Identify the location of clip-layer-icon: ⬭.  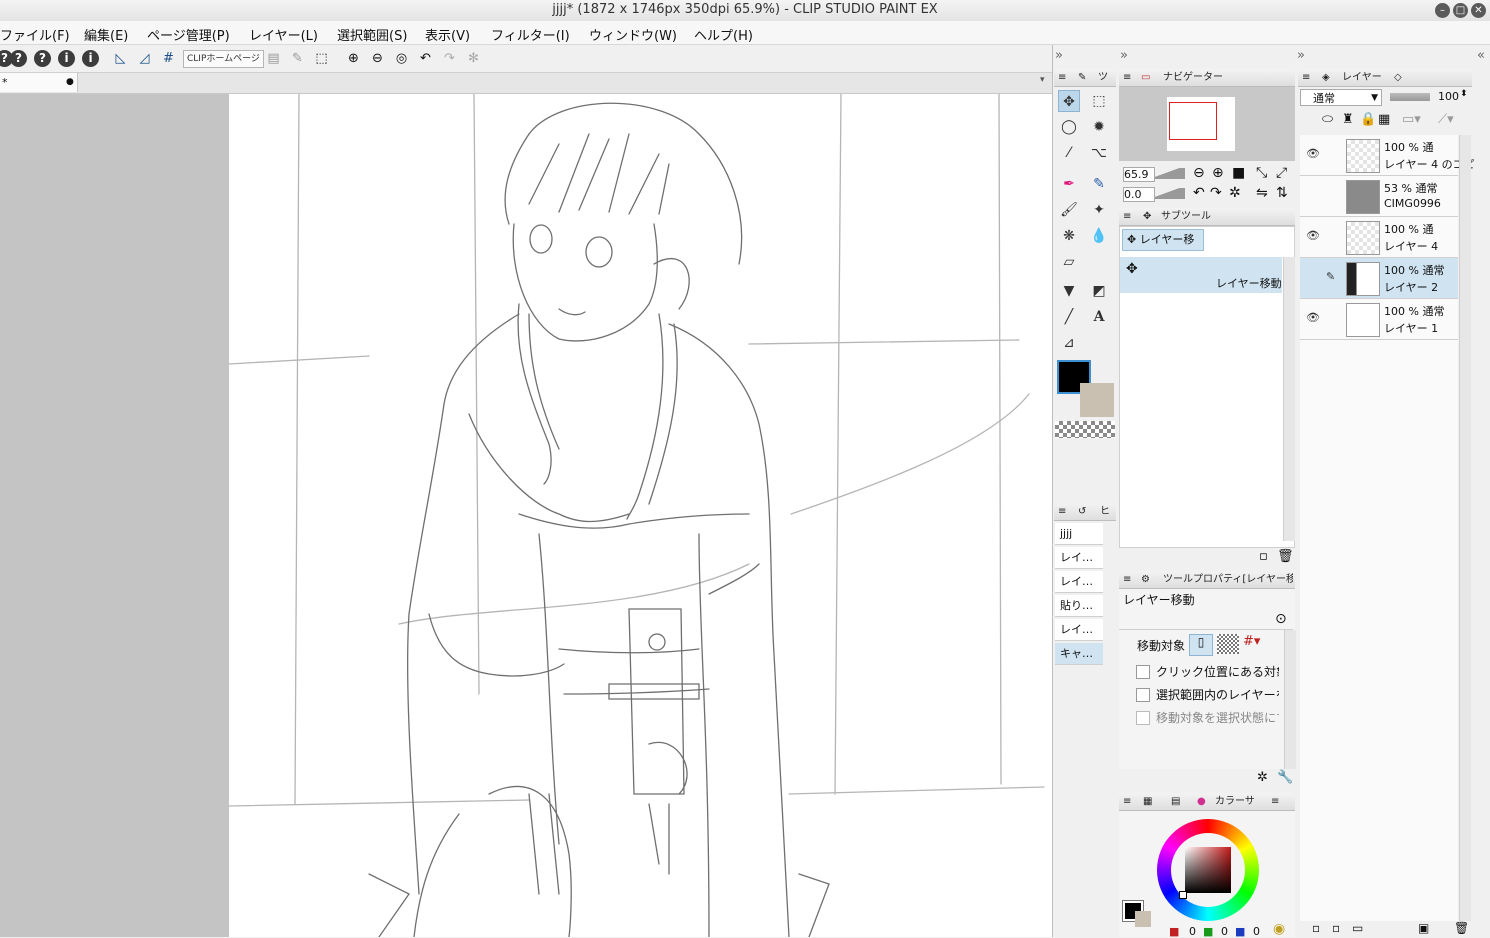
(1327, 119).